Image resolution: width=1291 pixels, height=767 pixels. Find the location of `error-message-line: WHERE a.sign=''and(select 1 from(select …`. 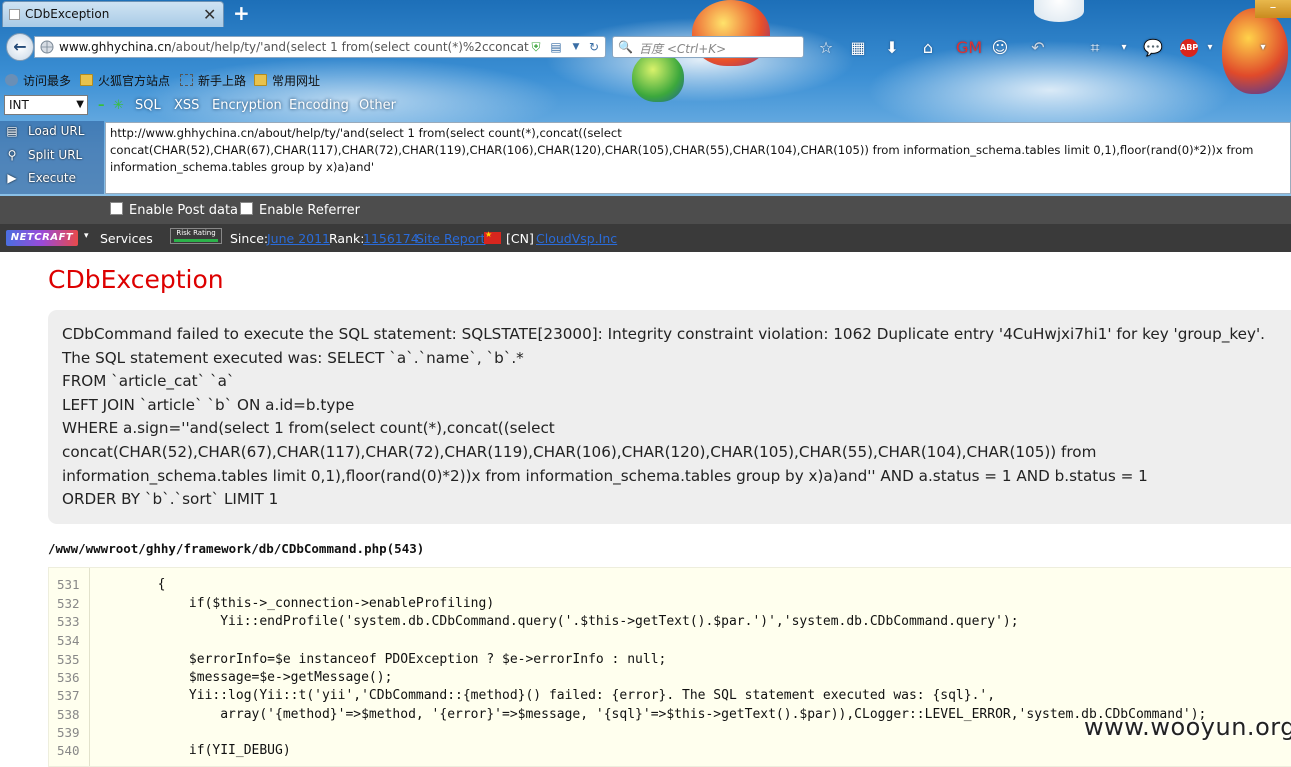

error-message-line: WHERE a.sign=''and(select 1 from(select … is located at coordinates (308, 428).